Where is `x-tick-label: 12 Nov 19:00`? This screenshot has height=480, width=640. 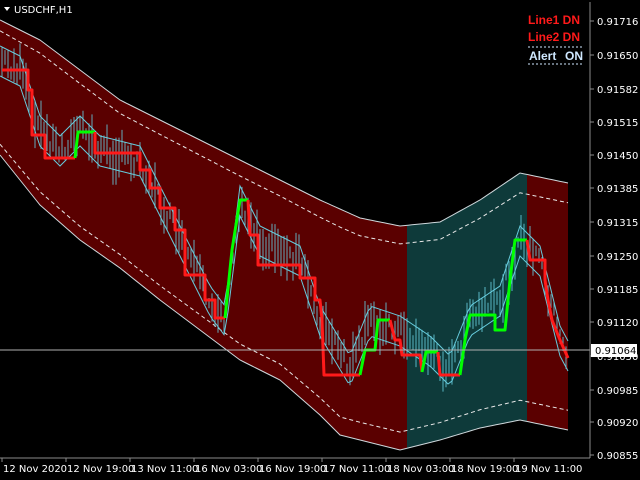 x-tick-label: 12 Nov 19:00 is located at coordinates (100, 469).